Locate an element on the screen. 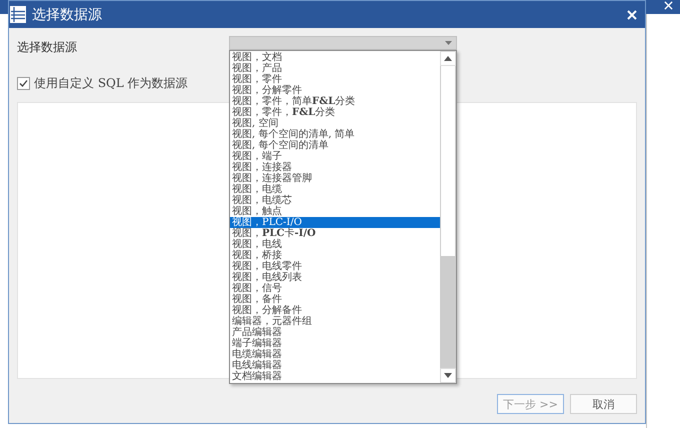 This screenshot has height=428, width=680. source-label: 选择数据源 is located at coordinates (47, 47).